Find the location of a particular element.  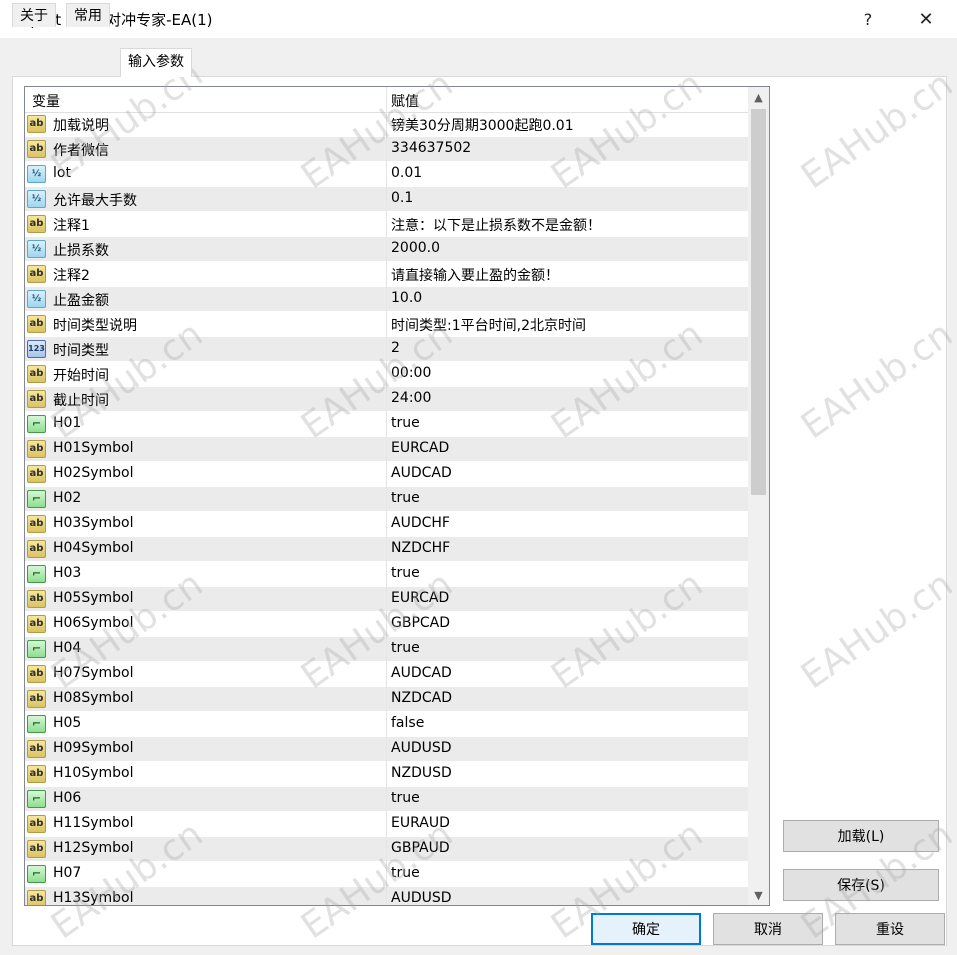

parameter-value: 镑美30分周期3000起跑0.01 is located at coordinates (482, 125).